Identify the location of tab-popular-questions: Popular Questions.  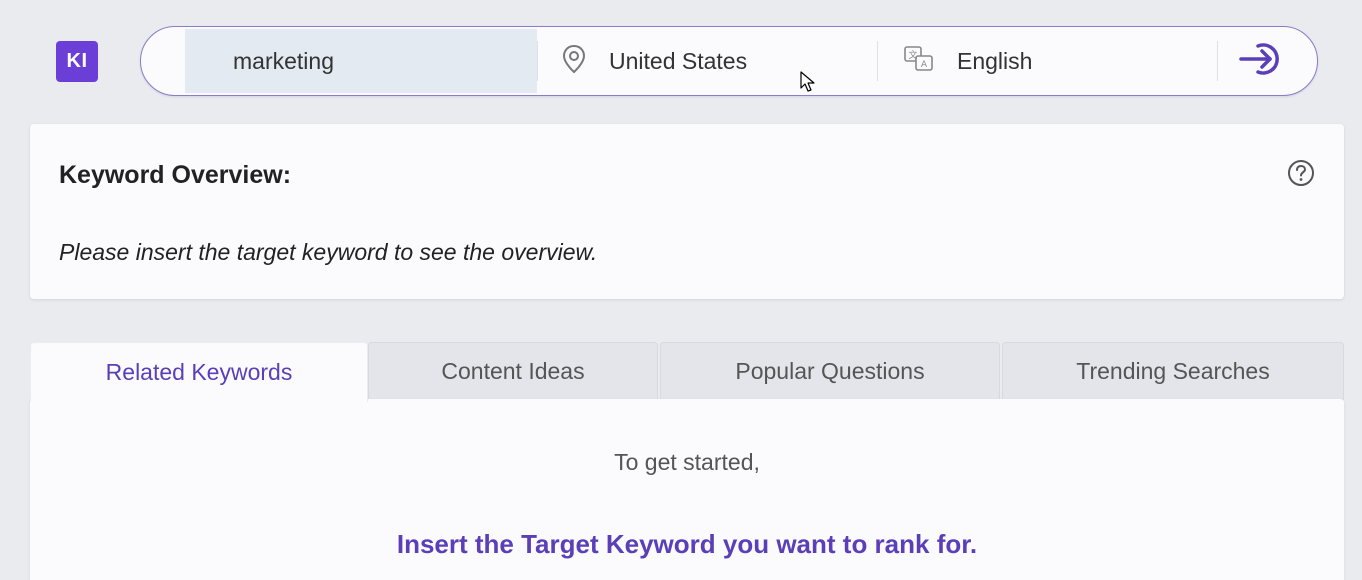
(830, 371).